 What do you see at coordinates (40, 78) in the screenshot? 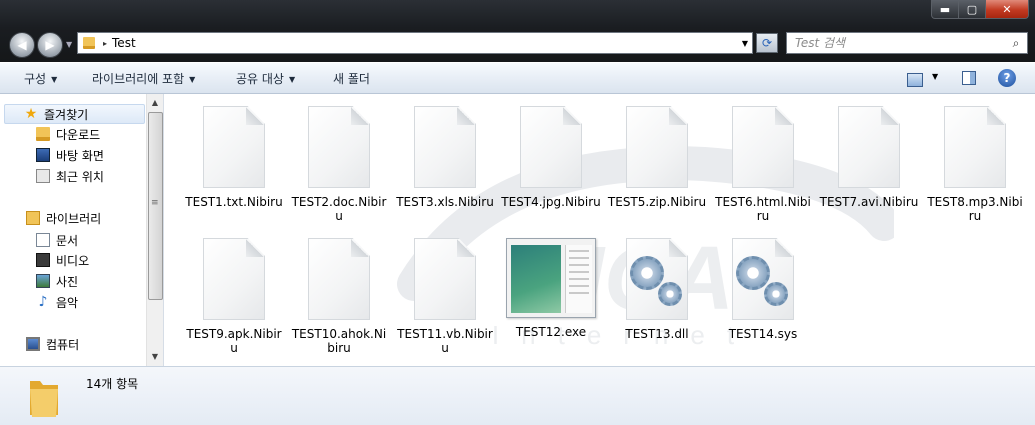
I see `organize-menu: 구성 ▼` at bounding box center [40, 78].